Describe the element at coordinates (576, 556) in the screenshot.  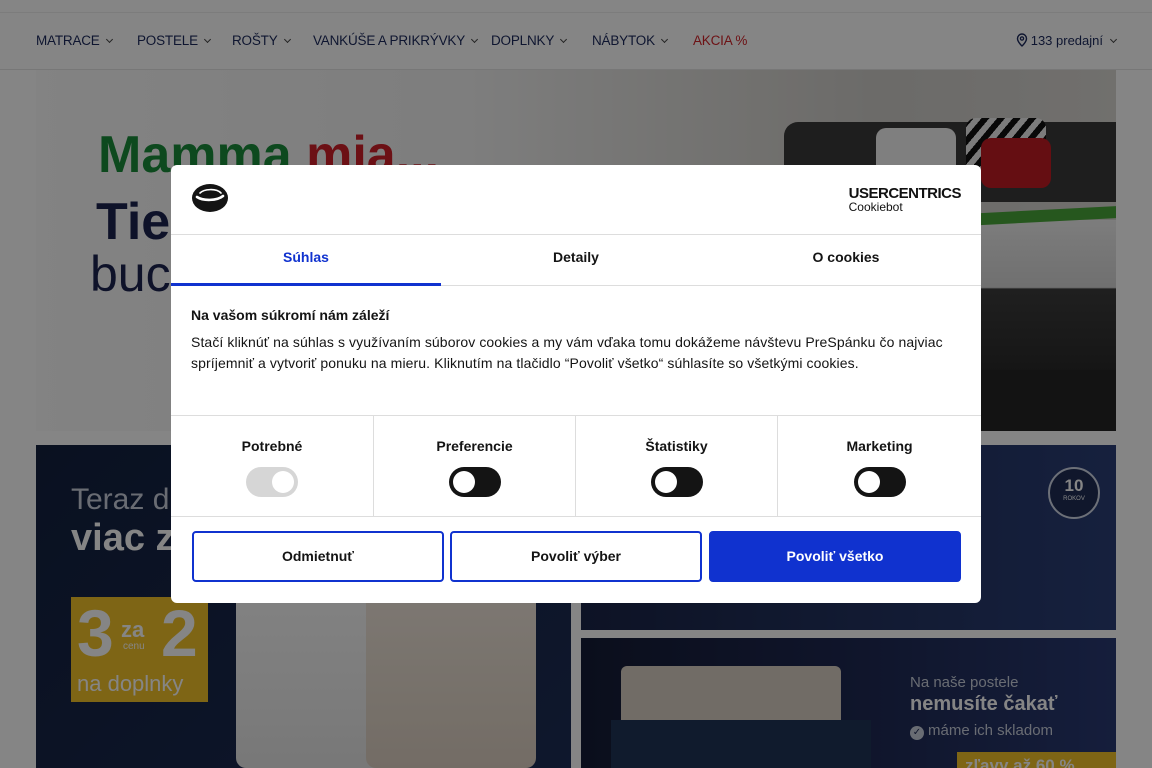
I see `allow-selection-button: Povoliť výber` at that location.